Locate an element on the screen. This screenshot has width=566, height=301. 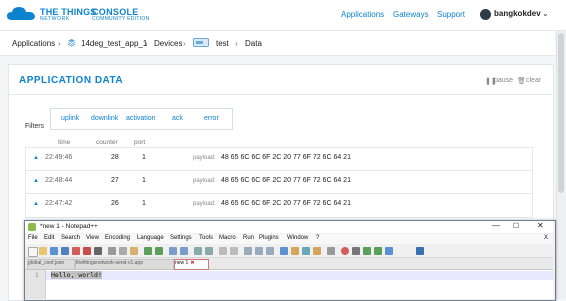
filters-label: Filters is located at coordinates (35, 126).